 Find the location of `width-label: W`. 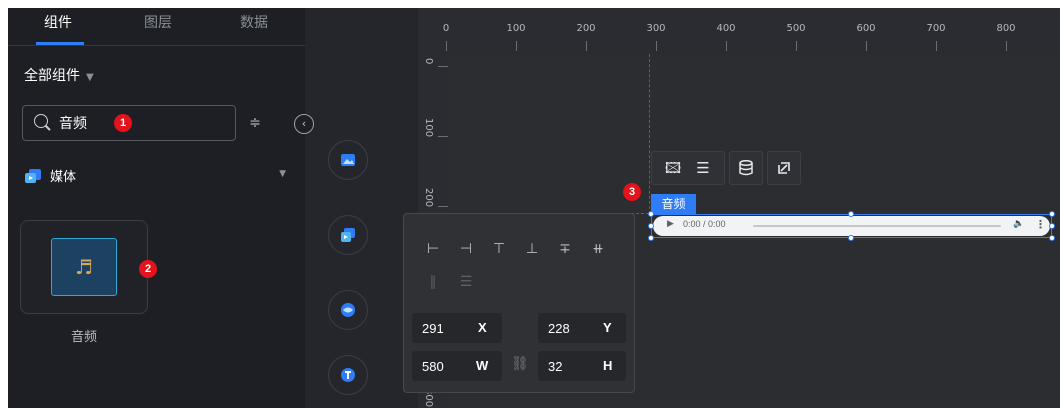

width-label: W is located at coordinates (482, 365).